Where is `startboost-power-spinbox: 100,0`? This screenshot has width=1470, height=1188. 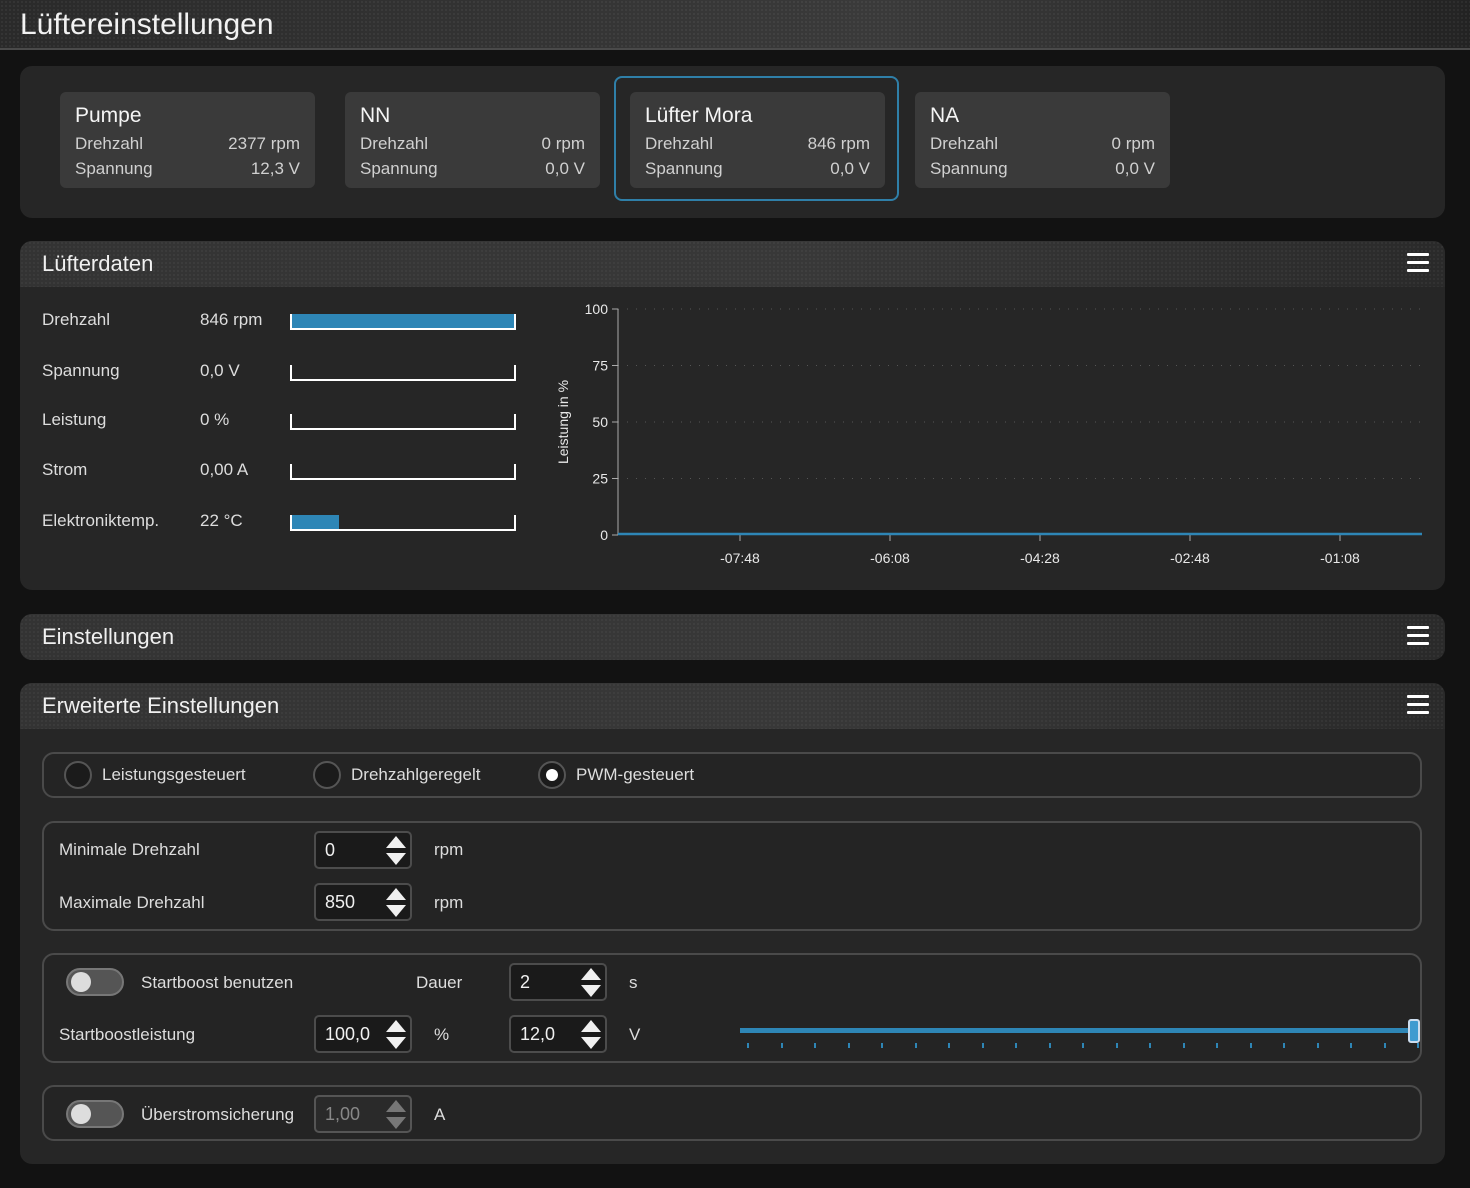
startboost-power-spinbox: 100,0 is located at coordinates (363, 1034).